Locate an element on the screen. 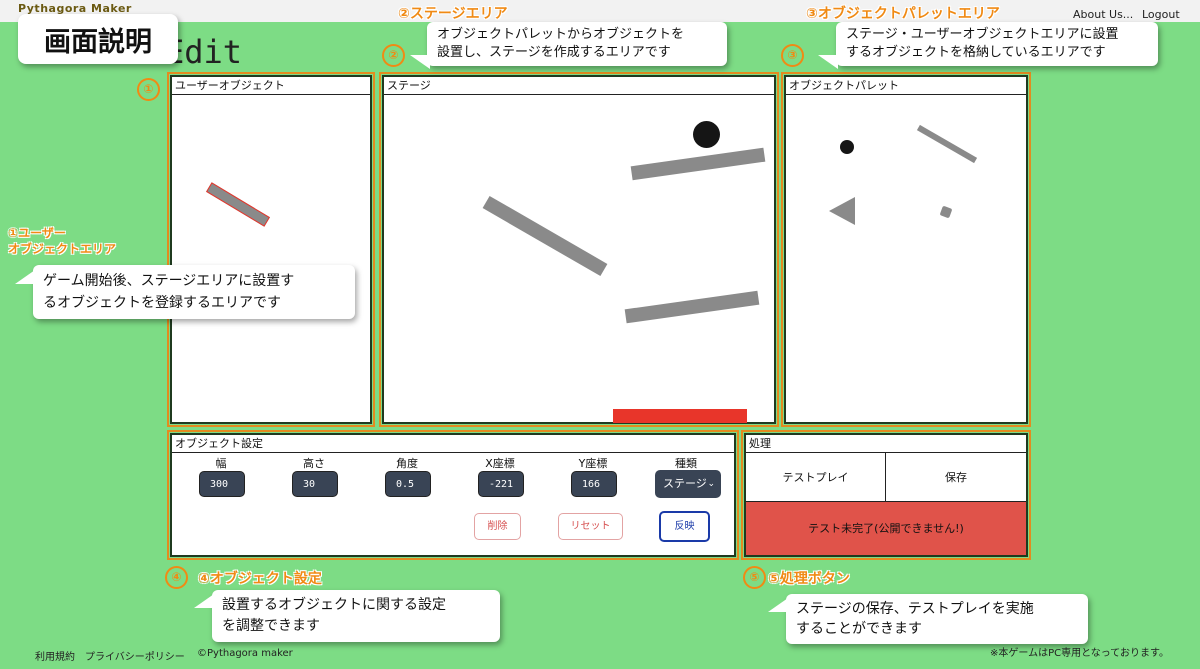 This screenshot has height=669, width=1200. palette-callout-line1: ステージ・ユーザーオブジェクトエリアに設置 is located at coordinates (982, 34).